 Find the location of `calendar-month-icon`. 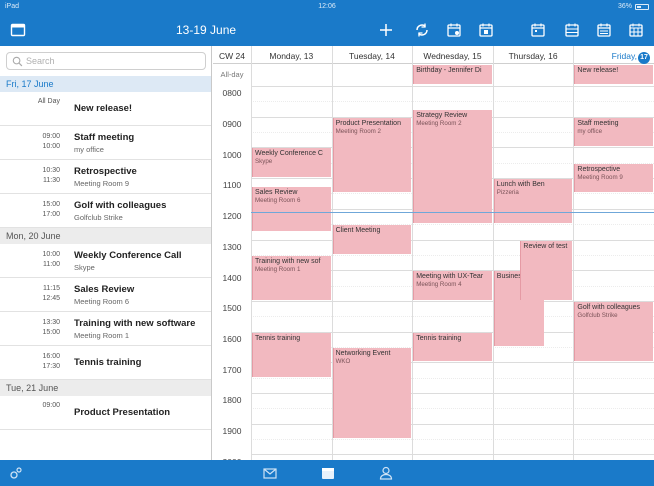

calendar-month-icon is located at coordinates (572, 30).